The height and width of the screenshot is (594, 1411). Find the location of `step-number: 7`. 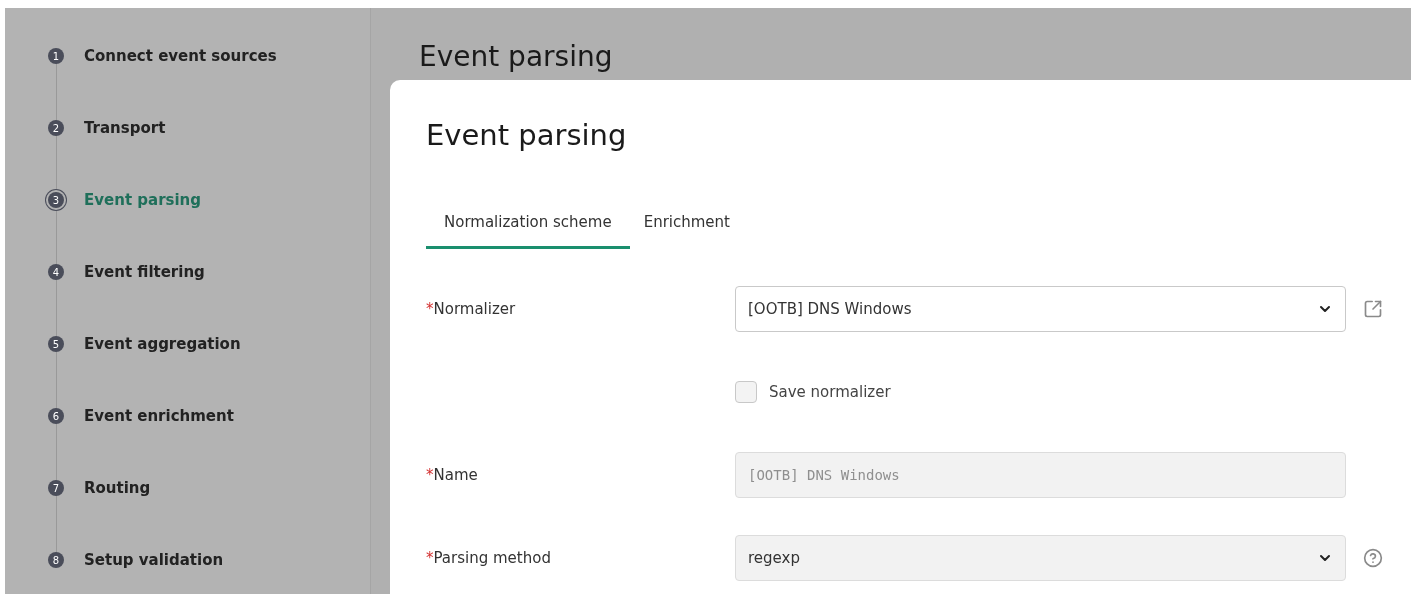

step-number: 7 is located at coordinates (56, 488).